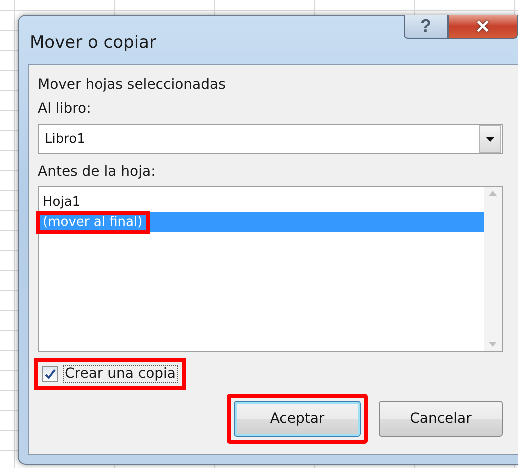  Describe the element at coordinates (493, 344) in the screenshot. I see `scroll-down-icon` at that location.